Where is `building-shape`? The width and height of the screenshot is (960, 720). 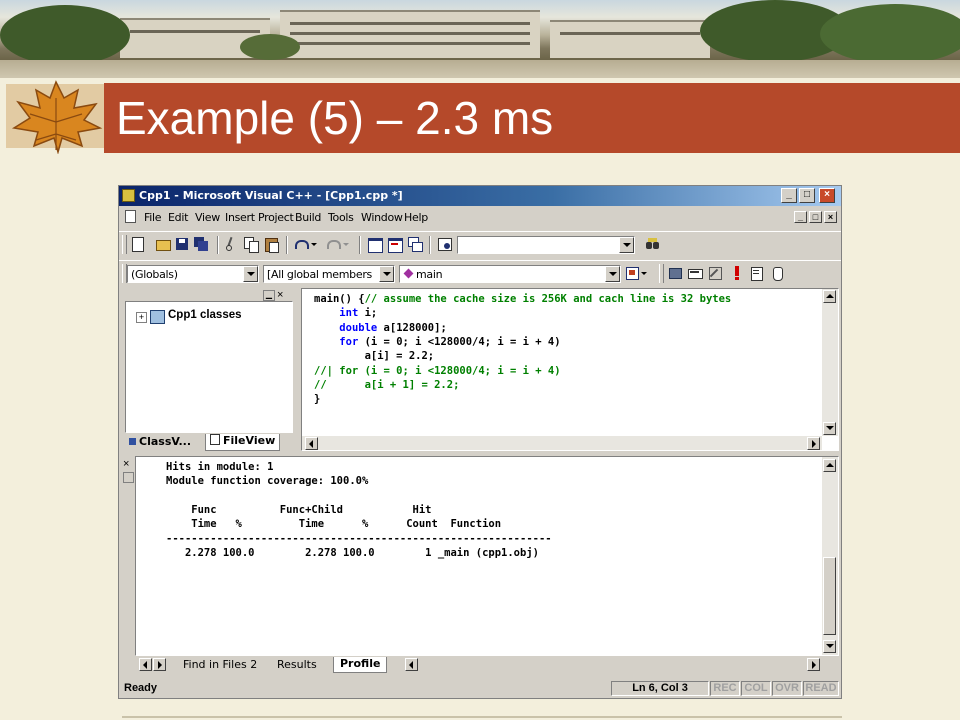
building-shape is located at coordinates (630, 39).